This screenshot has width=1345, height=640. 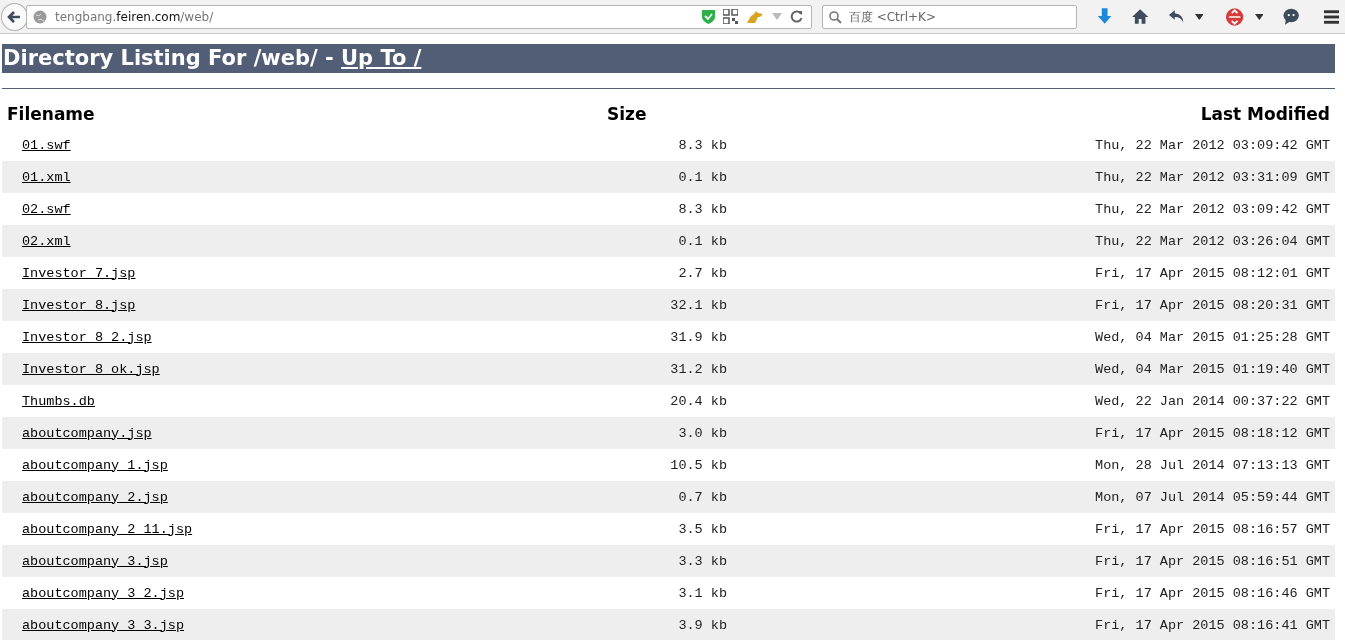 What do you see at coordinates (1212, 433) in the screenshot?
I see `modified-date: Fri, 17 Apr 2015 08:18:12 GMT` at bounding box center [1212, 433].